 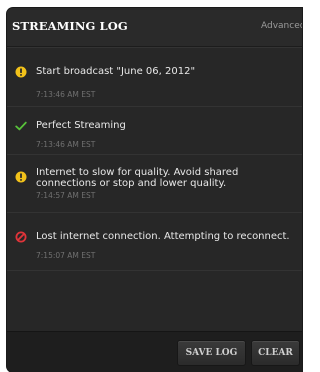 What do you see at coordinates (21, 237) in the screenshot?
I see `error-icon` at bounding box center [21, 237].